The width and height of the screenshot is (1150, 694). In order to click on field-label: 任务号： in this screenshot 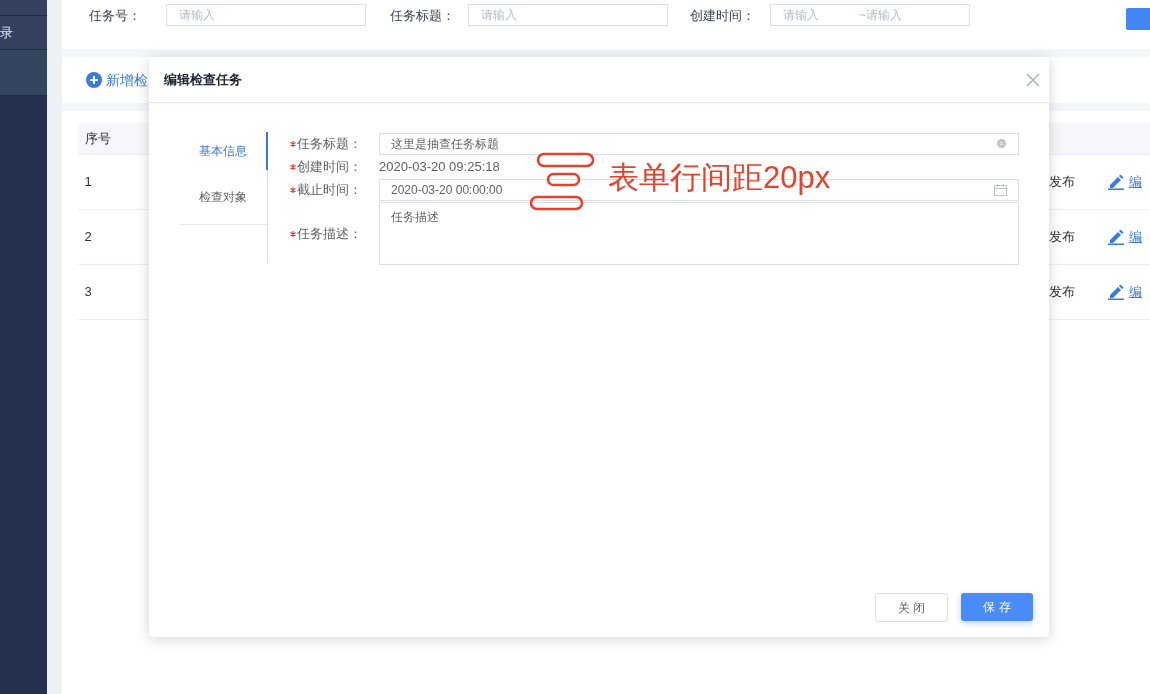, I will do `click(115, 16)`.